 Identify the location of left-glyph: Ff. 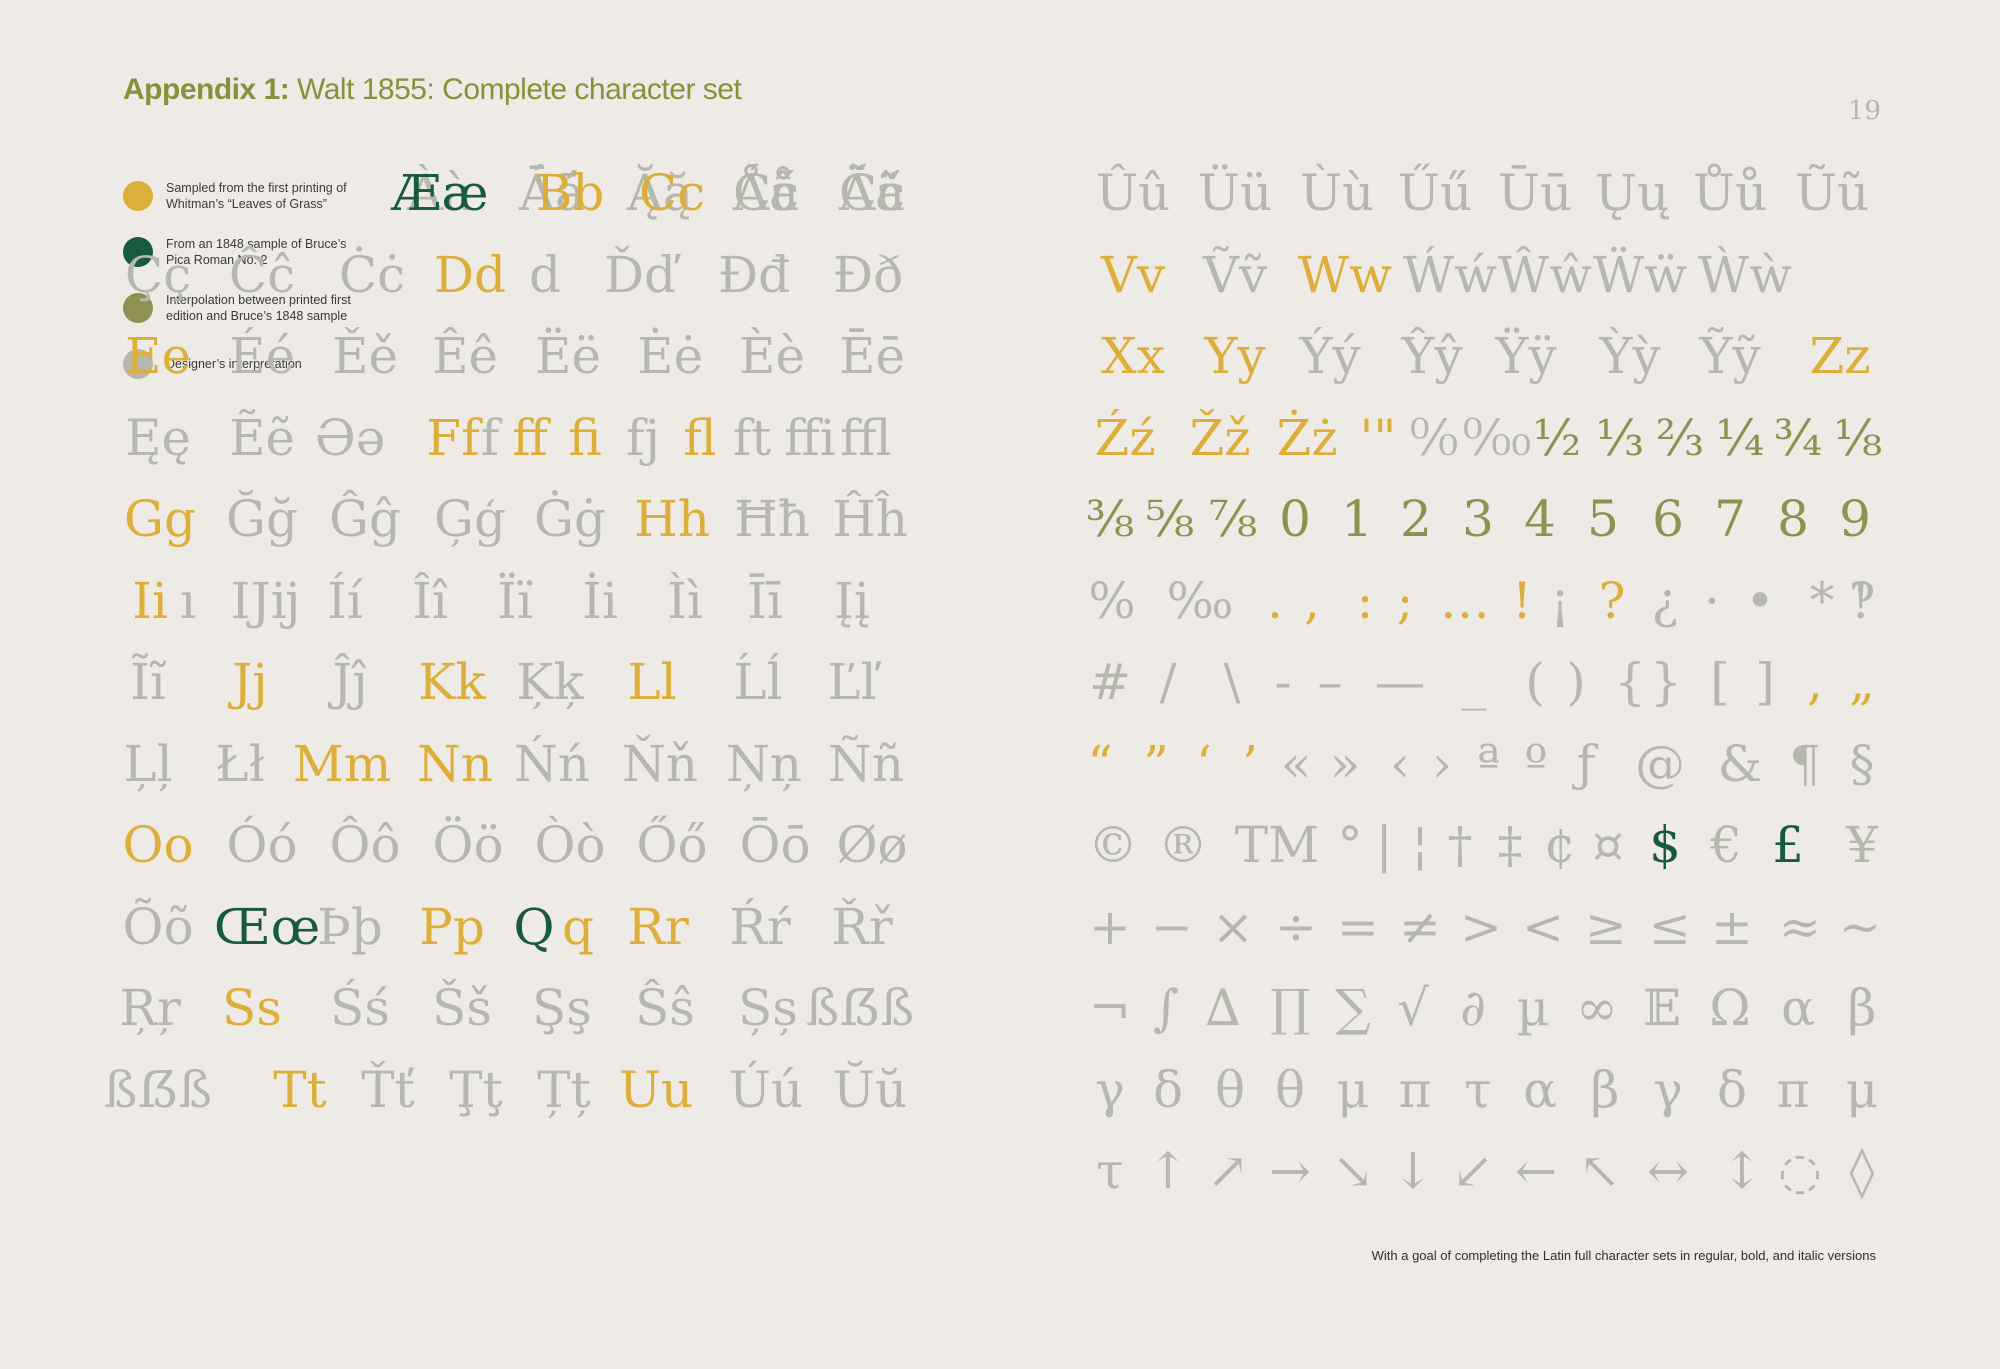
(453, 437).